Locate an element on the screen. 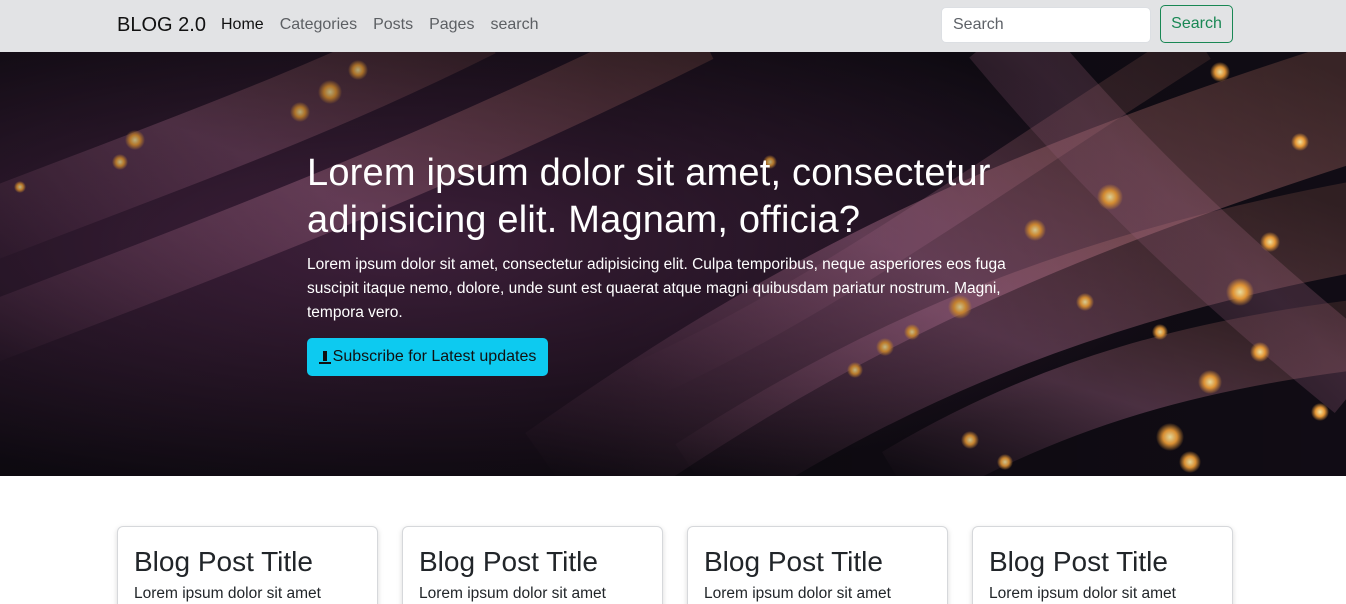  nav-link-posts: Posts is located at coordinates (393, 25).